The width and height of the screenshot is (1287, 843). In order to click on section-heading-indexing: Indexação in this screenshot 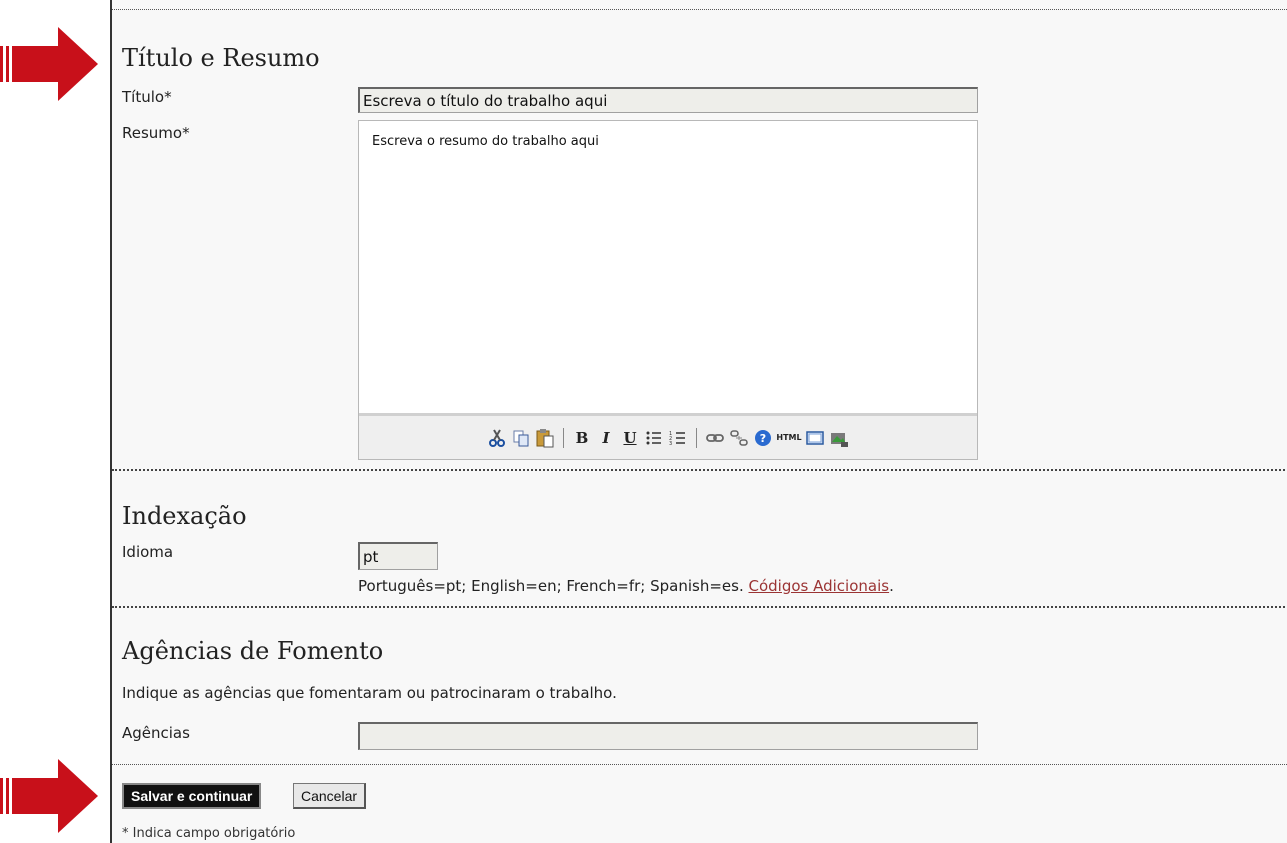, I will do `click(184, 516)`.